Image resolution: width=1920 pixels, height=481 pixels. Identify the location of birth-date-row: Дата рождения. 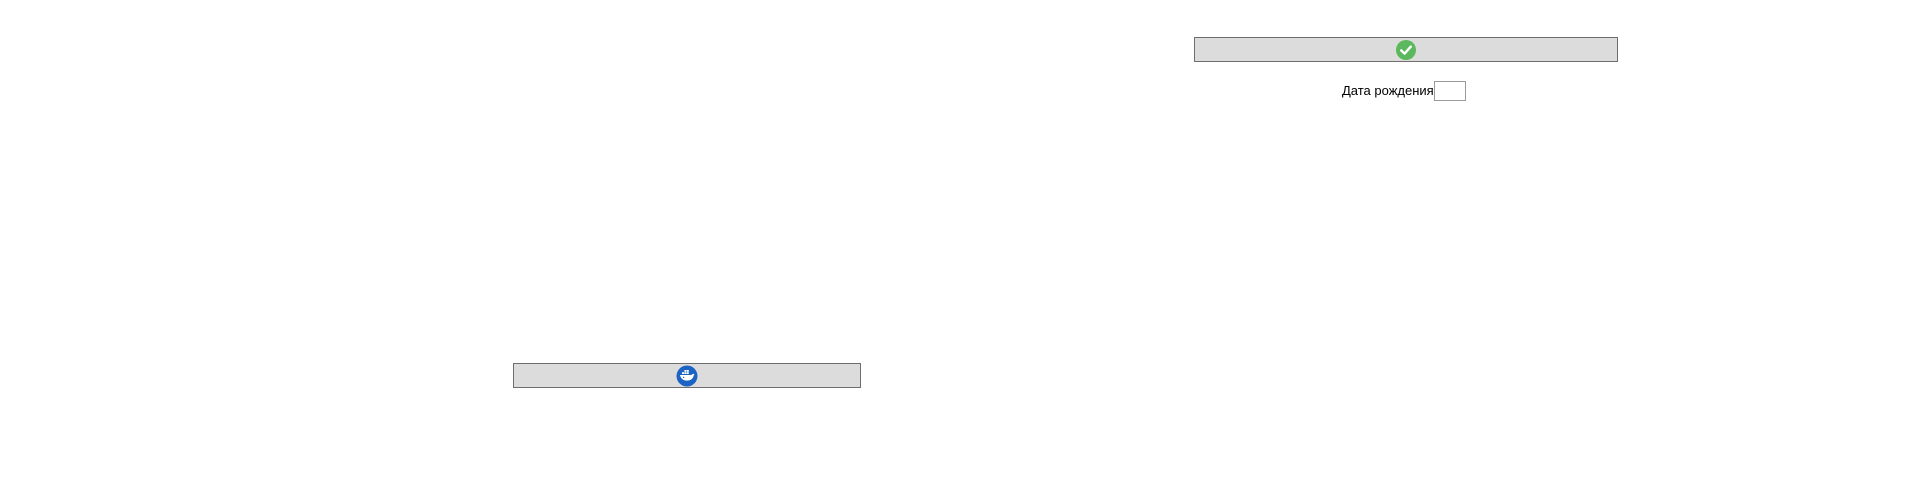
(1404, 91).